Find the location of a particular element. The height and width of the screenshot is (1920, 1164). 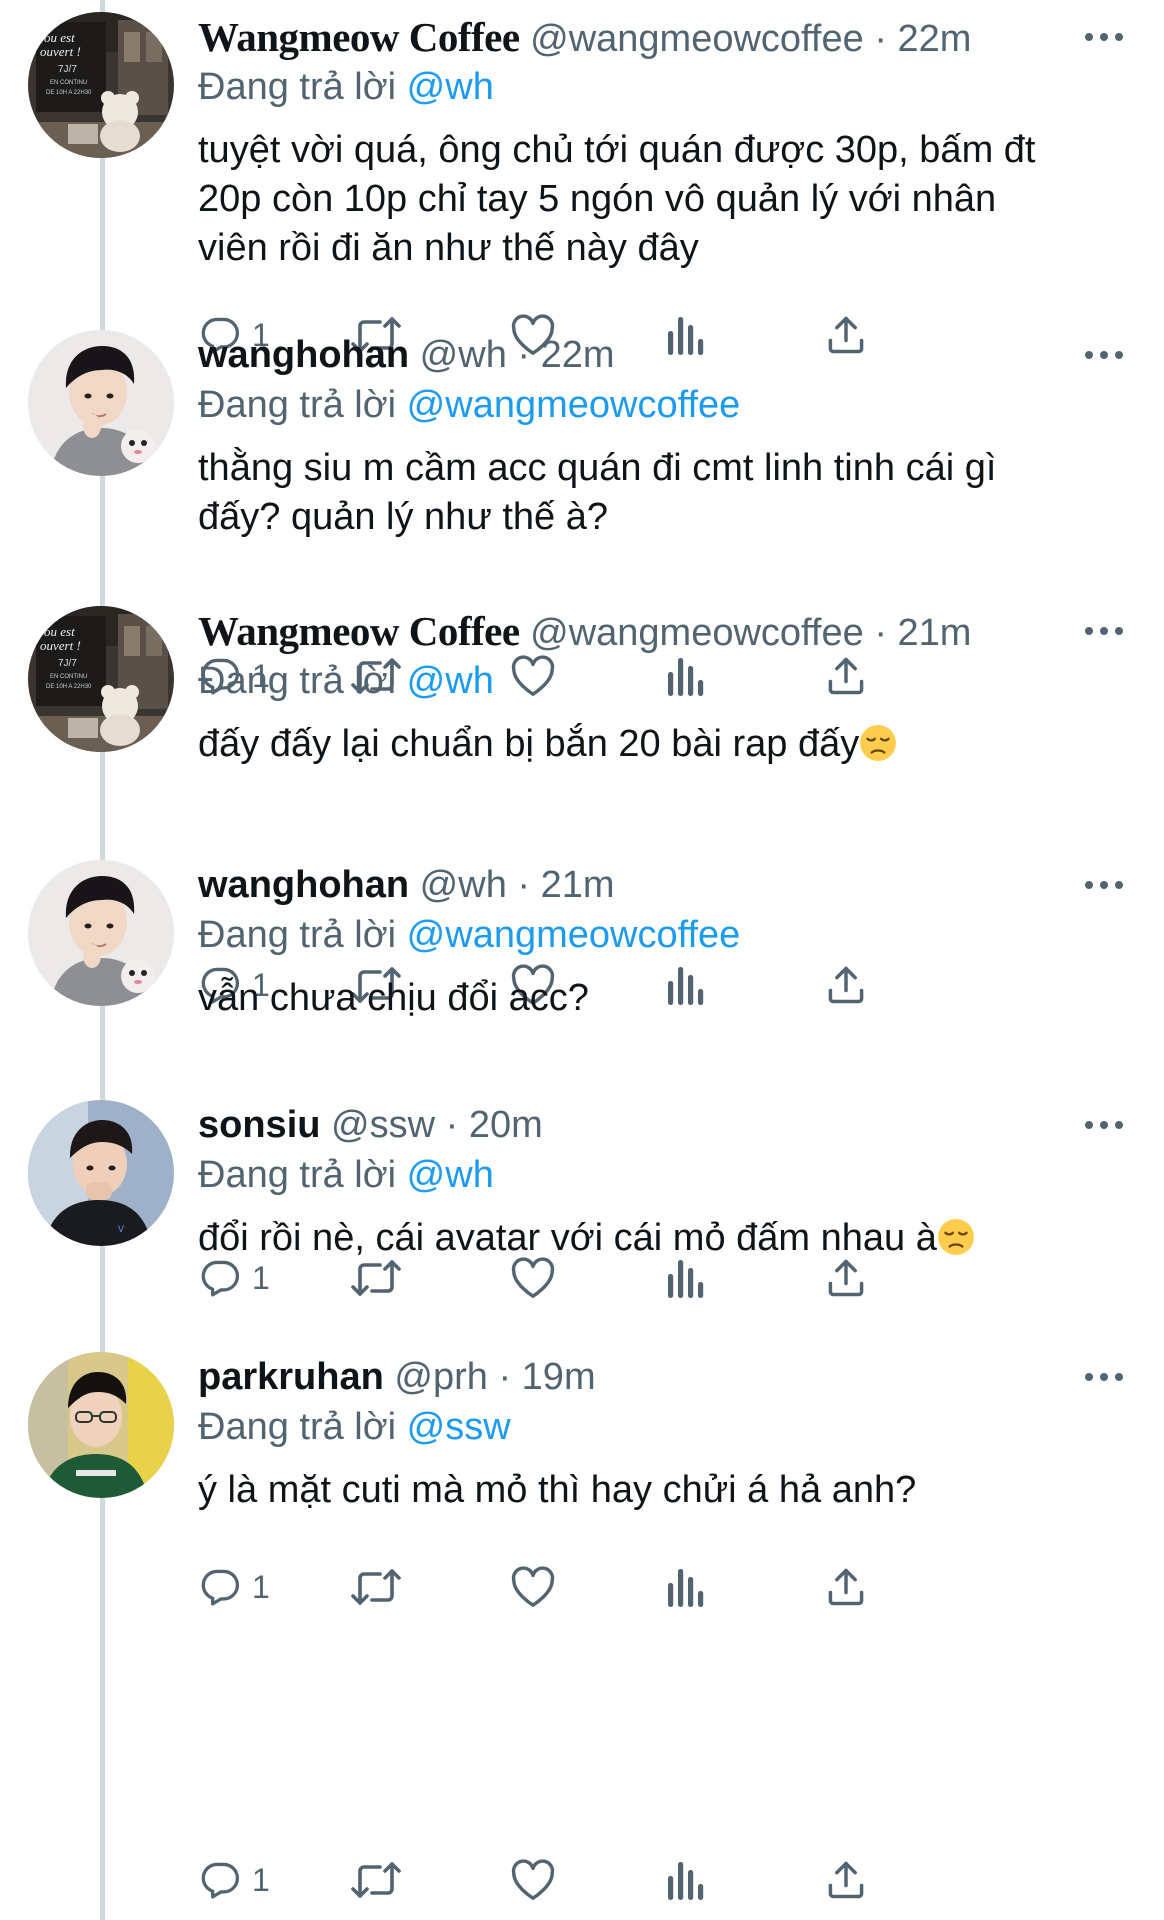

svg-text: ou est is located at coordinates (59, 631).